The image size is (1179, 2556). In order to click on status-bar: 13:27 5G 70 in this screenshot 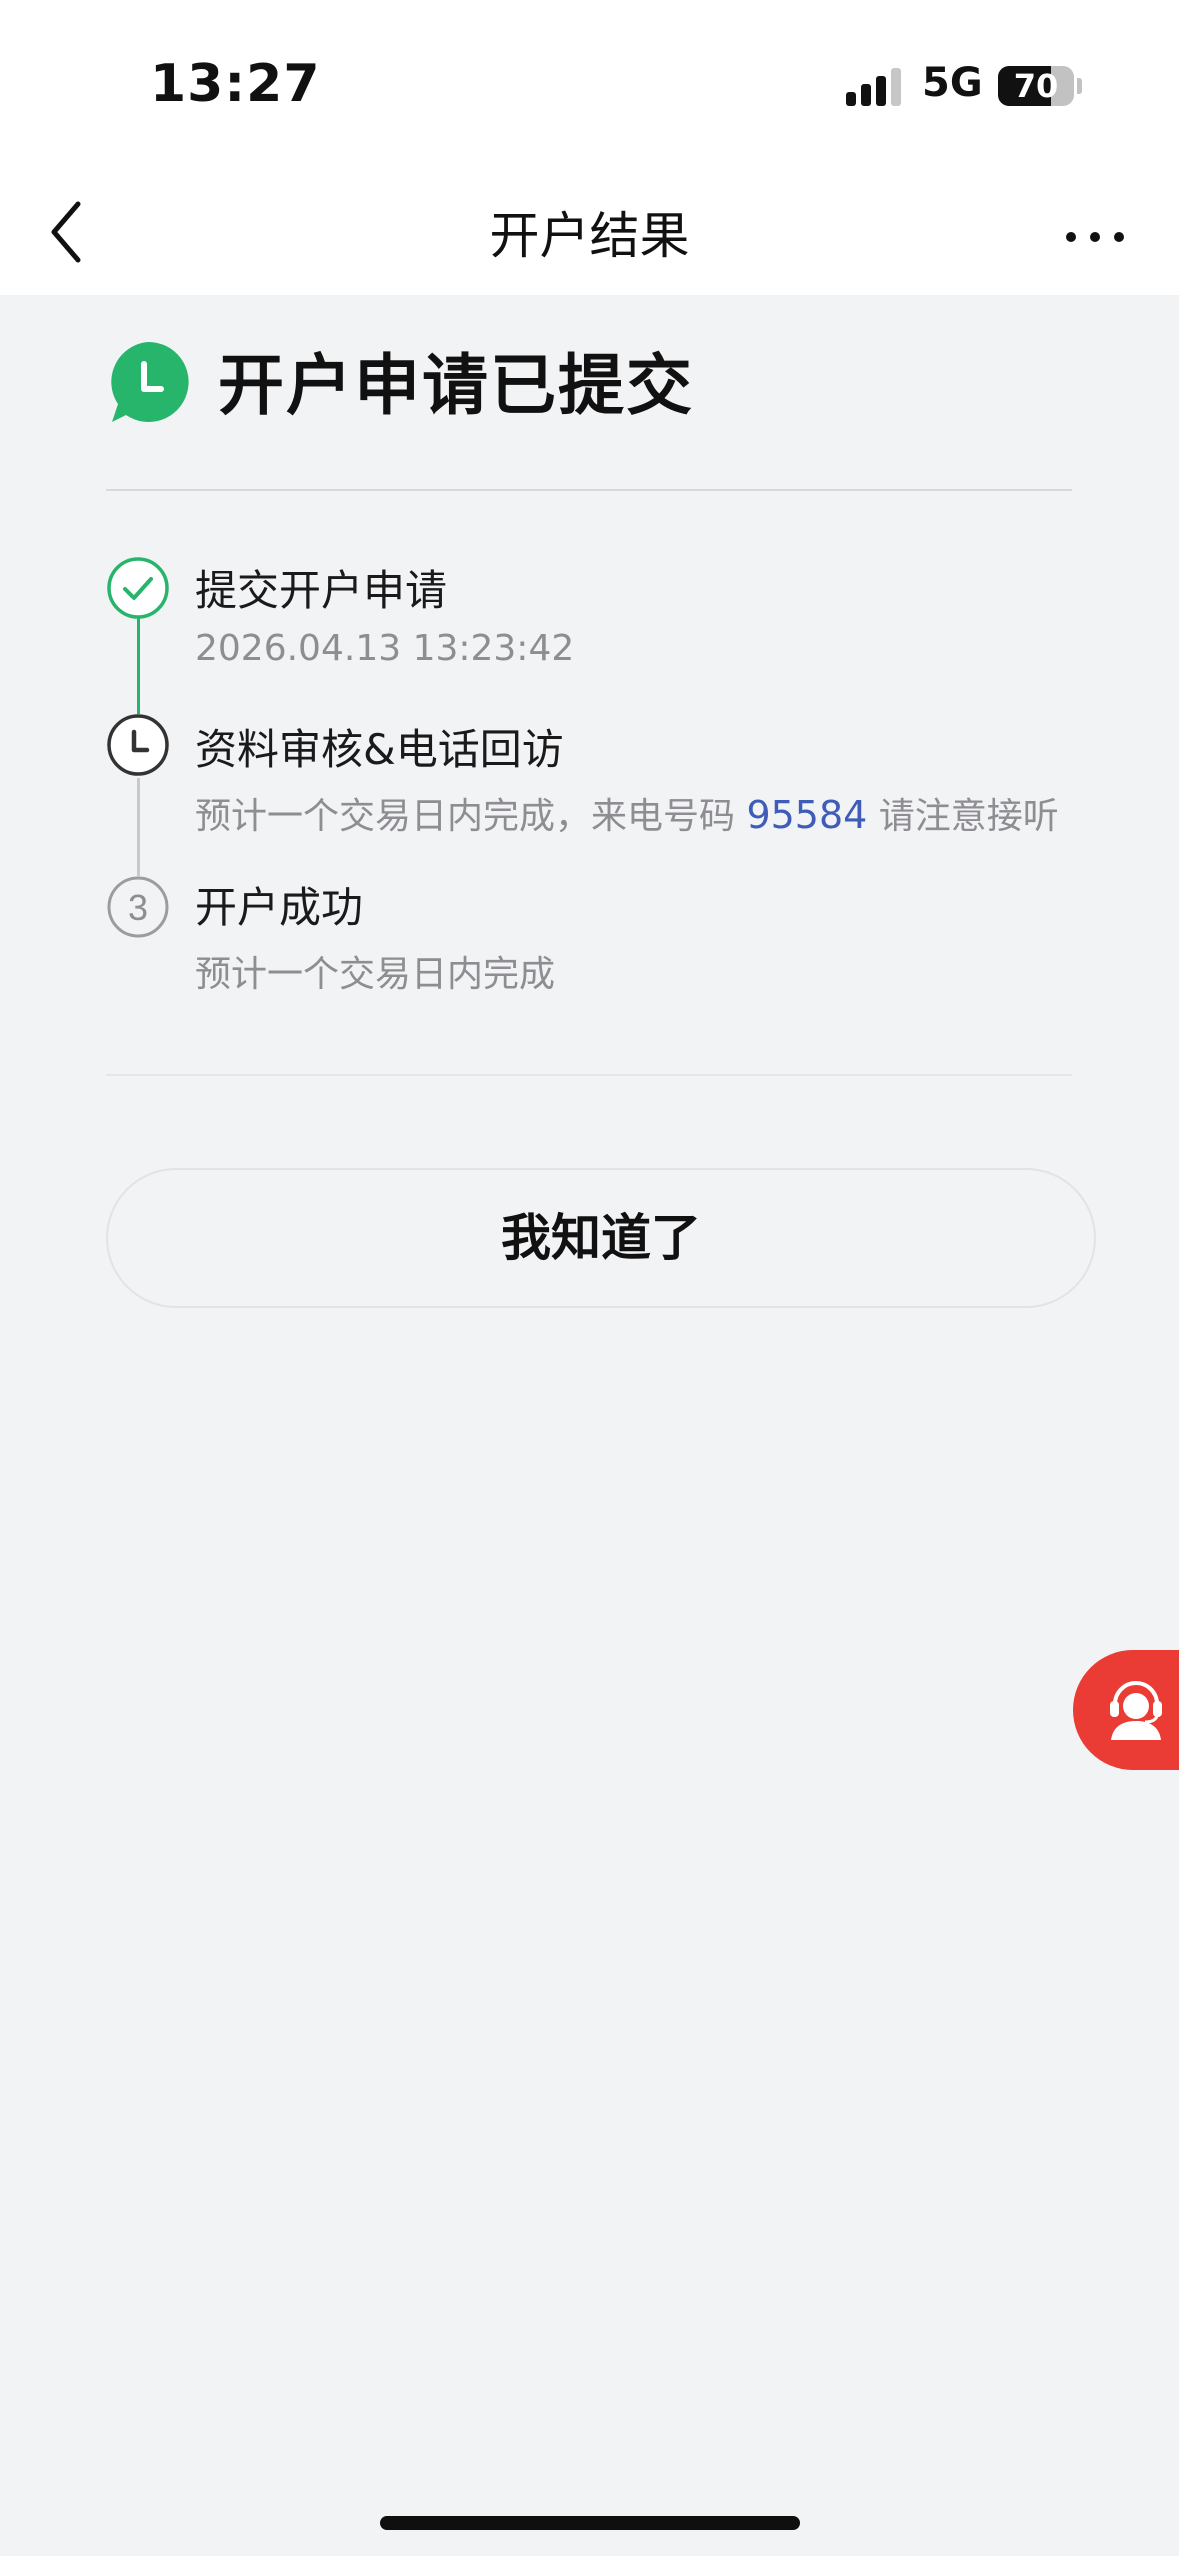, I will do `click(589, 85)`.